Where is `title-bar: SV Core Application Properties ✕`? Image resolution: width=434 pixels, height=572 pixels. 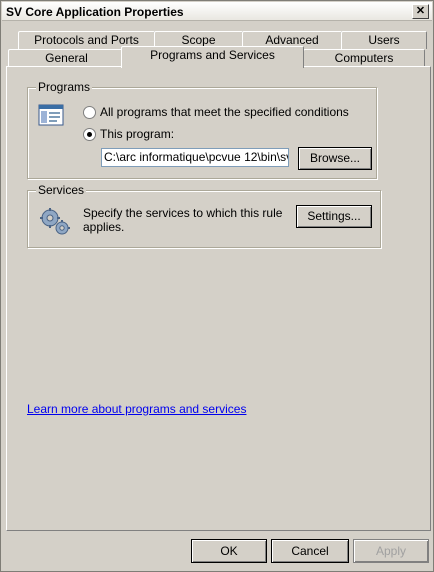
title-bar: SV Core Application Properties ✕ is located at coordinates (217, 11).